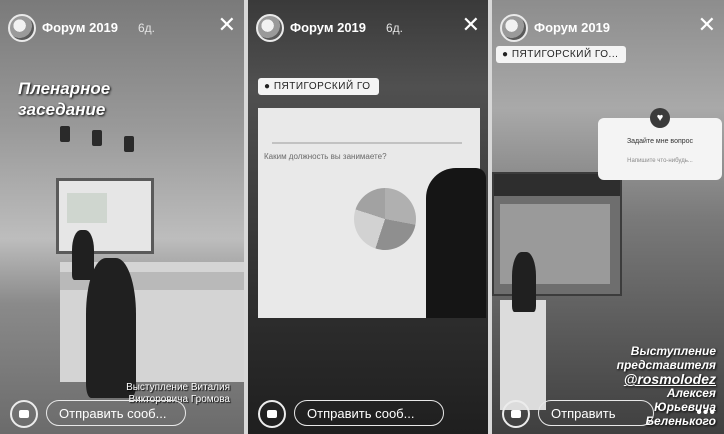 This screenshot has width=724, height=434. What do you see at coordinates (325, 156) in the screenshot?
I see `slide-question: Каким должность вы занимаете?` at bounding box center [325, 156].